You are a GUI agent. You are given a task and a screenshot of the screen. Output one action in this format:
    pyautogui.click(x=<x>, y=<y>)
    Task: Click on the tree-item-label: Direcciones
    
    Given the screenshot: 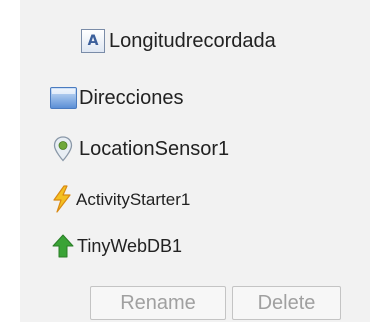 What is the action you would take?
    pyautogui.click(x=131, y=98)
    